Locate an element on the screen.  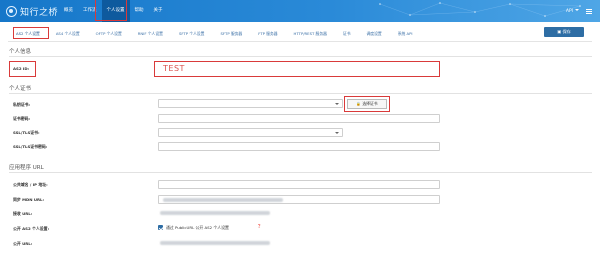
save-button: ▣ 保存 is located at coordinates (564, 32).